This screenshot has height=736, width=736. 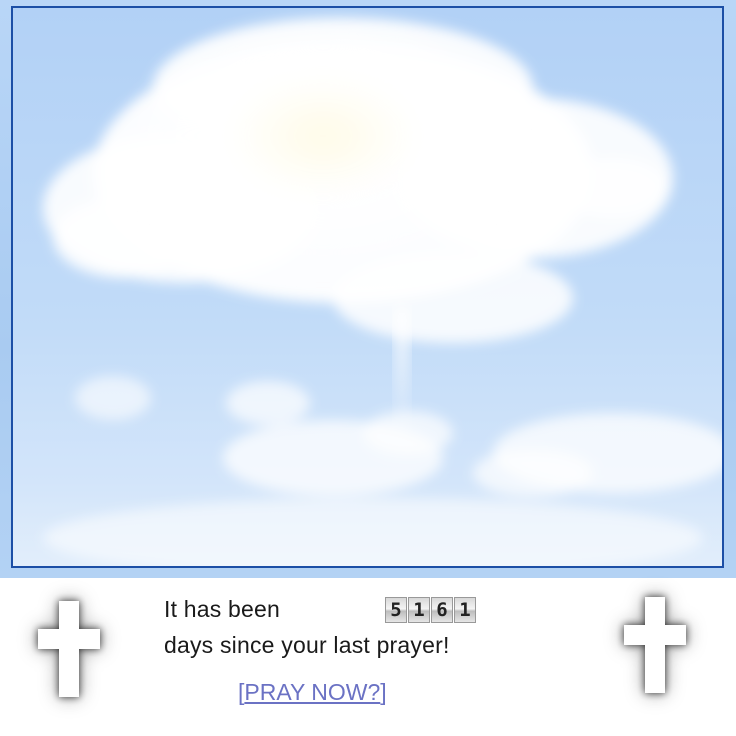 I want to click on pray-now-link: [PRAY NOW?], so click(x=312, y=692).